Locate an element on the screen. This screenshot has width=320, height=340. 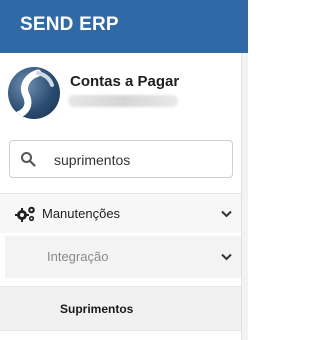
menu-item-manutencoes: Manutenções is located at coordinates (120, 213).